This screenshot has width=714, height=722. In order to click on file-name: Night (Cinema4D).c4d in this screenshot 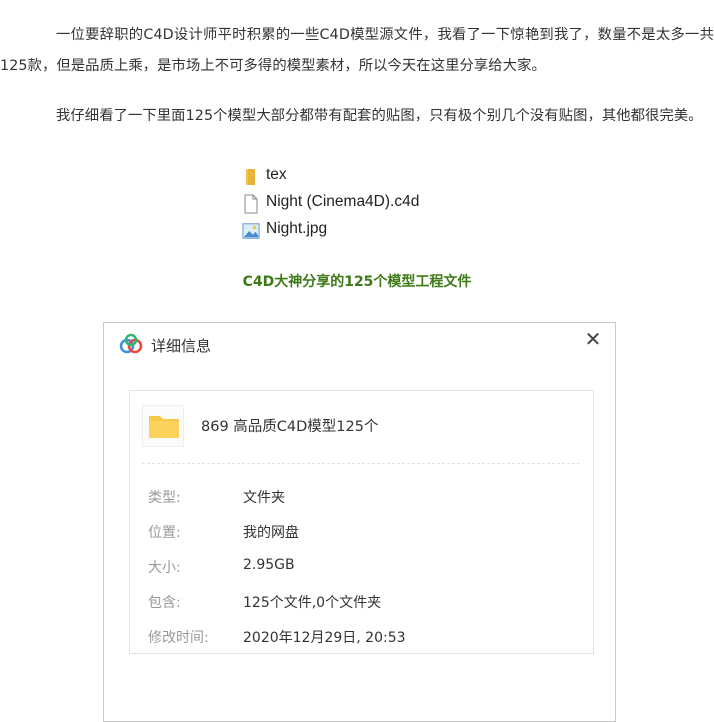, I will do `click(343, 201)`.